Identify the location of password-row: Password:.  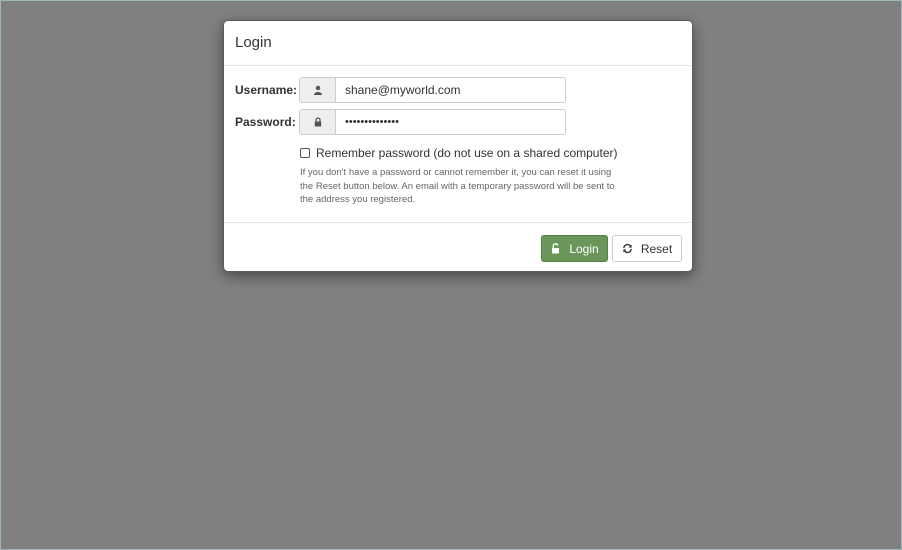
(400, 122).